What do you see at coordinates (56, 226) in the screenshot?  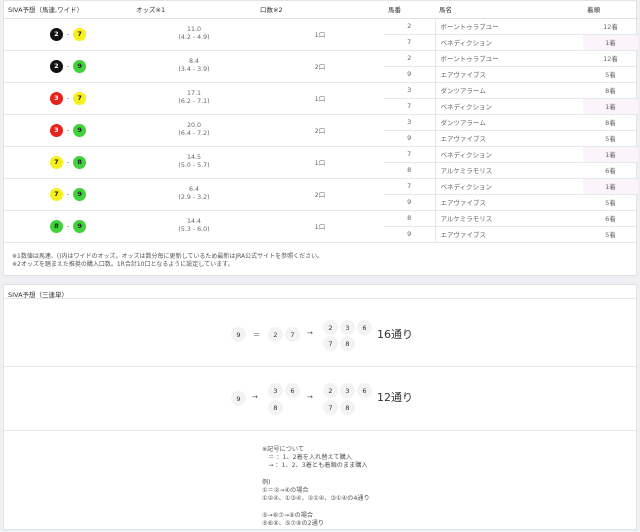 I see `horse-number-ball: 8` at bounding box center [56, 226].